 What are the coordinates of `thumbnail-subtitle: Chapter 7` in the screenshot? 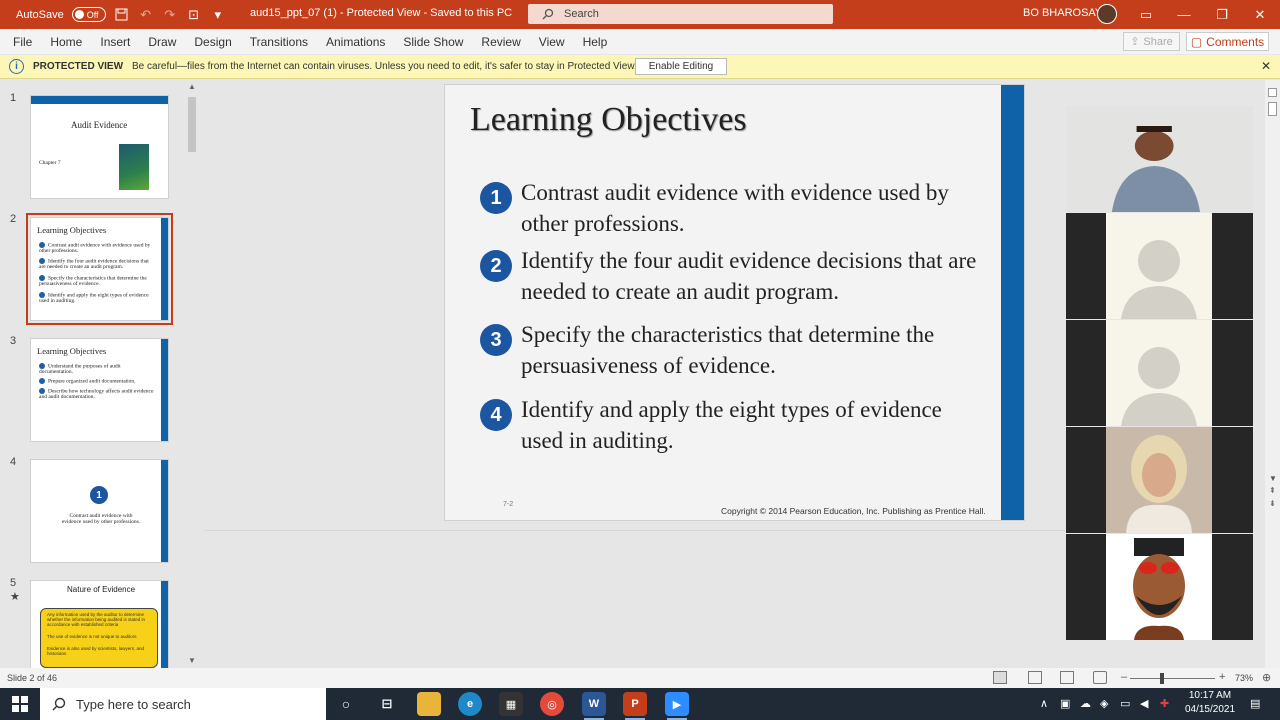 It's located at (50, 163).